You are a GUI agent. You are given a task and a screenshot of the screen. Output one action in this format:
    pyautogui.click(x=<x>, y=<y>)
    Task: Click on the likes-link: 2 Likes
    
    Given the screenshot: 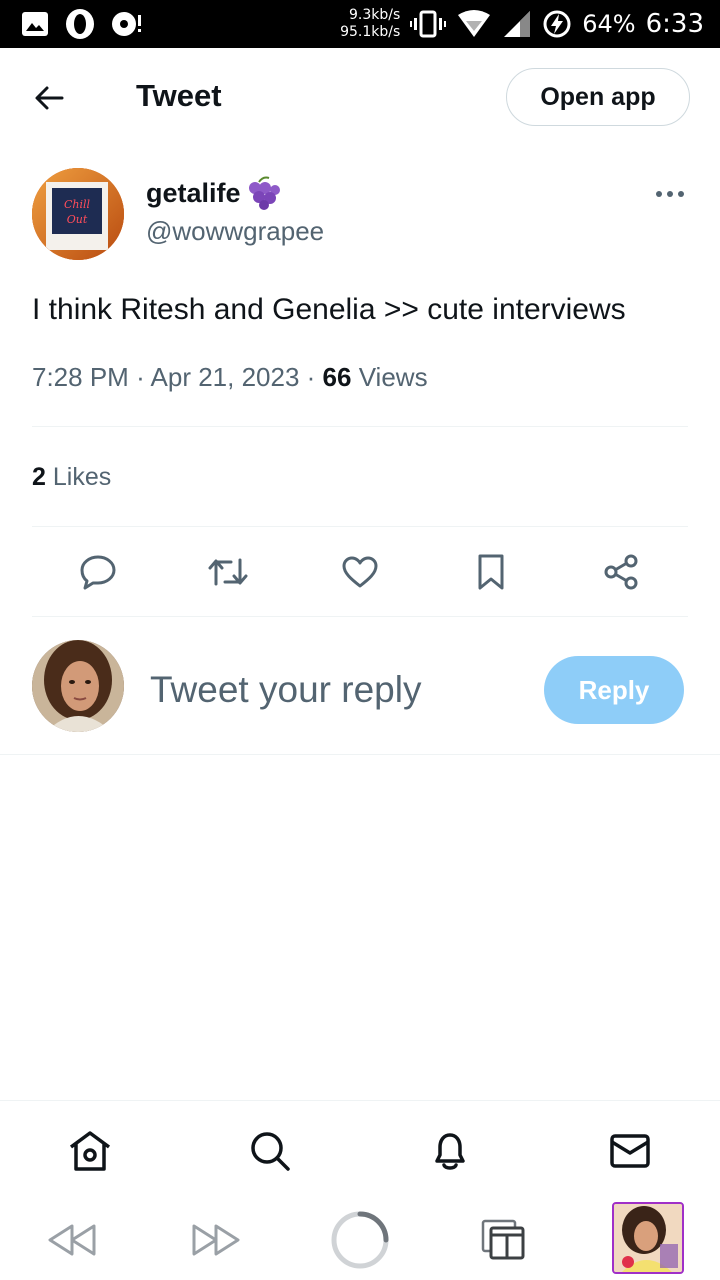 What is the action you would take?
    pyautogui.click(x=71, y=477)
    